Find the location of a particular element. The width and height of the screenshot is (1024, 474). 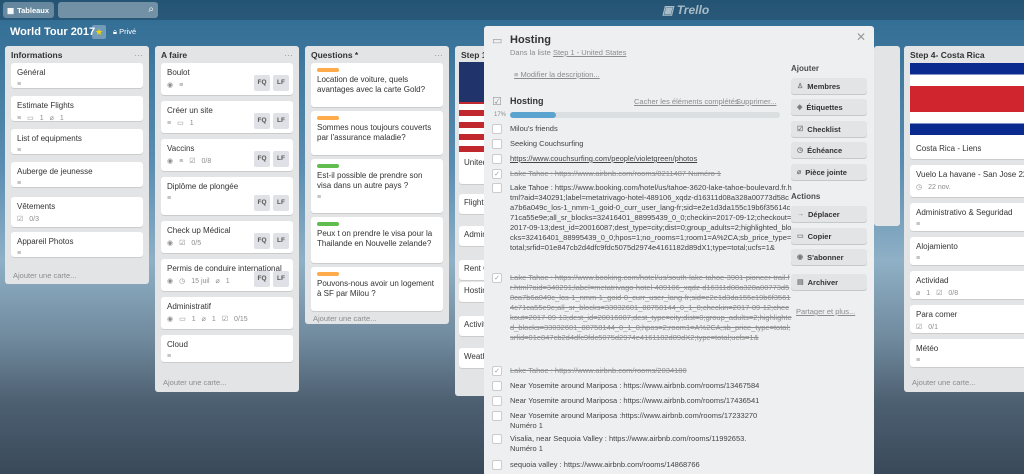

search-icon: ⌕ is located at coordinates (151, 9).